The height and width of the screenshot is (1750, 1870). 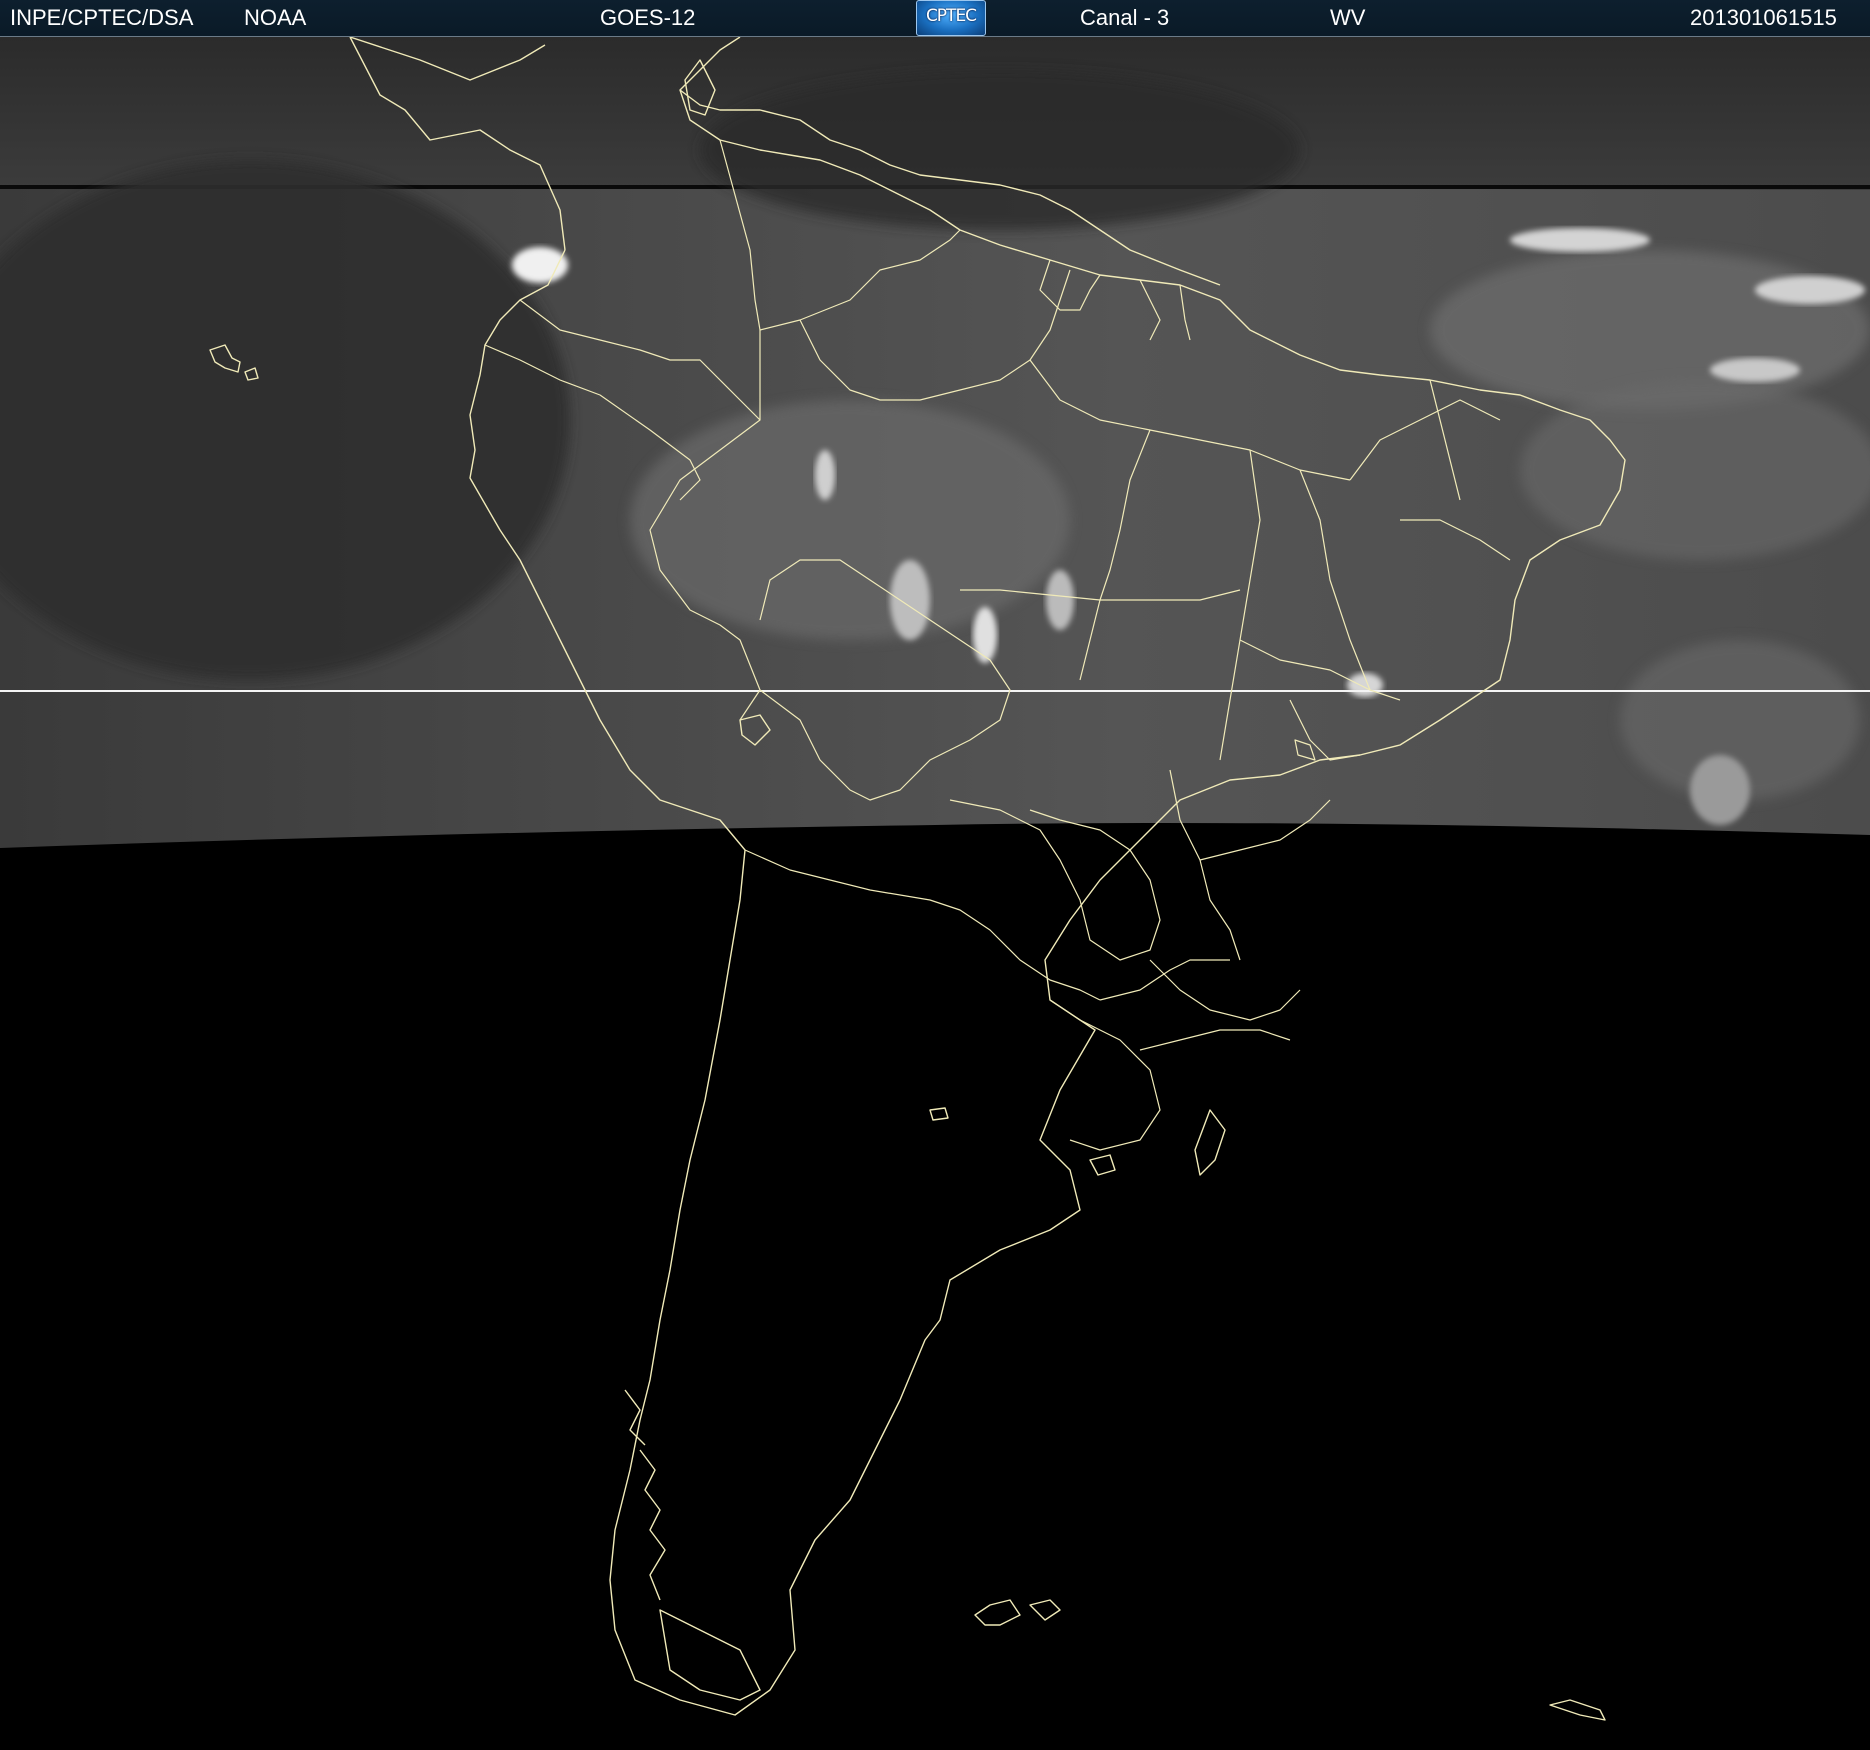 What do you see at coordinates (648, 17) in the screenshot?
I see `satellite-label: GOES-12` at bounding box center [648, 17].